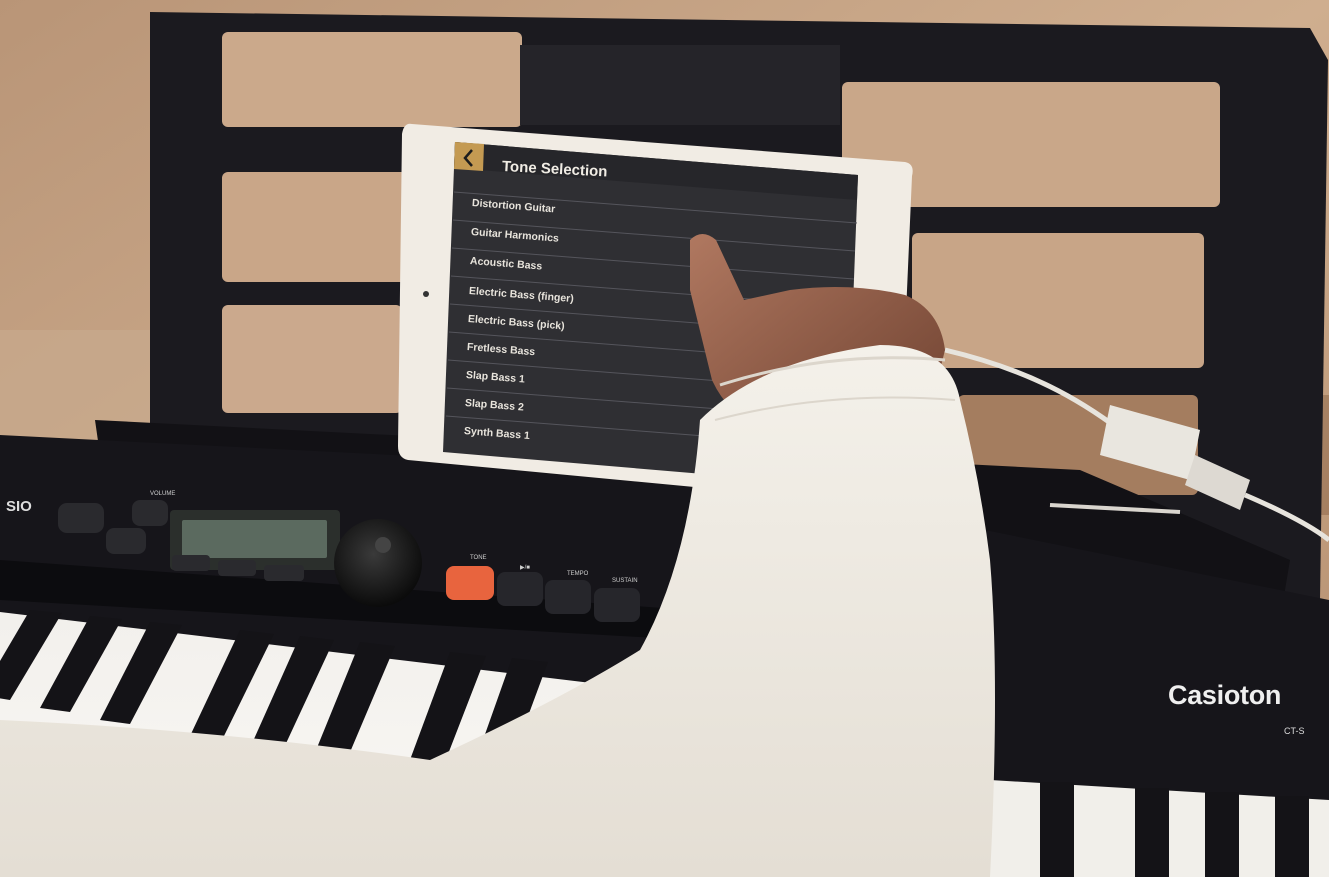 This screenshot has width=1329, height=877. What do you see at coordinates (163, 494) in the screenshot?
I see `volume-label: VOLUME` at bounding box center [163, 494].